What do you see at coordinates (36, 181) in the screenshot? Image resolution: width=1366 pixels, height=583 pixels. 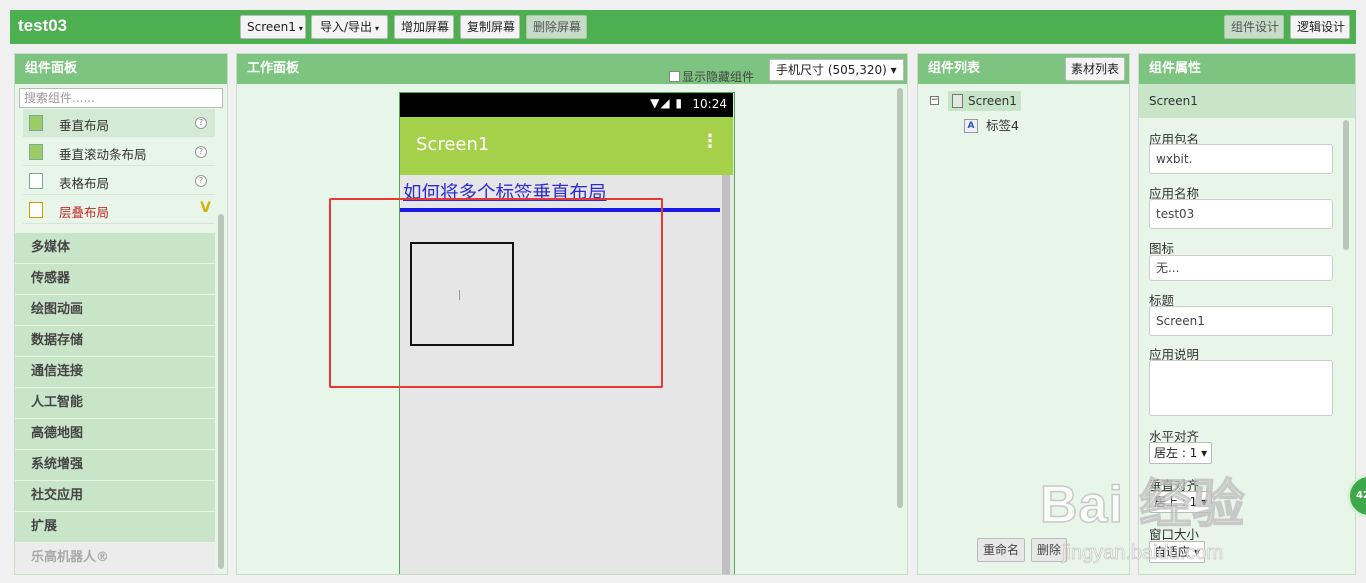 I see `table-arrangement-icon` at bounding box center [36, 181].